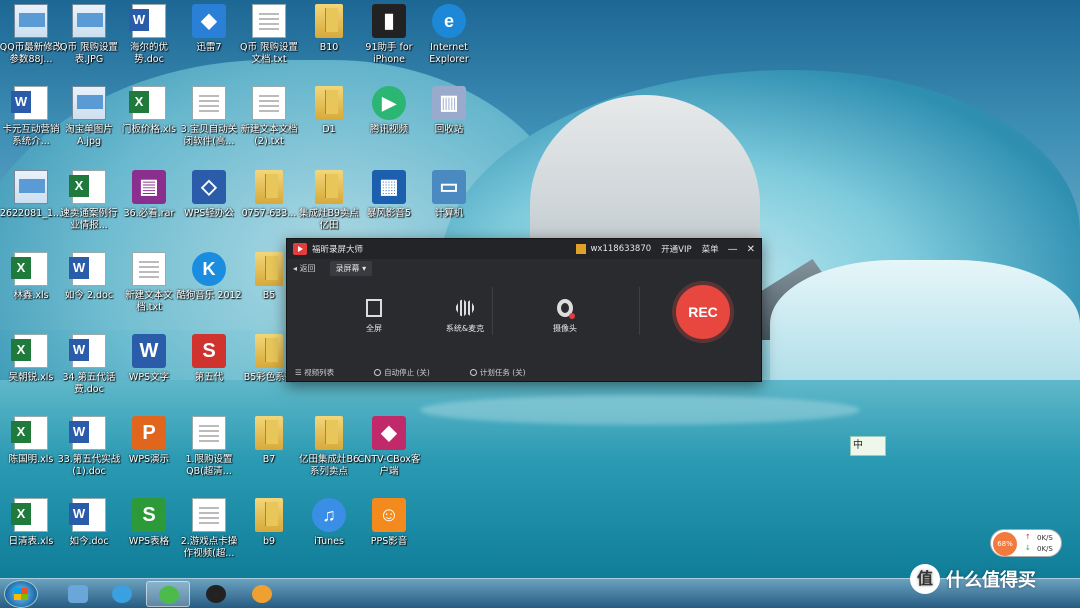 This screenshot has height=608, width=1080. I want to click on desktop-icon: 淘宝单图片 A.jpg, so click(89, 123).